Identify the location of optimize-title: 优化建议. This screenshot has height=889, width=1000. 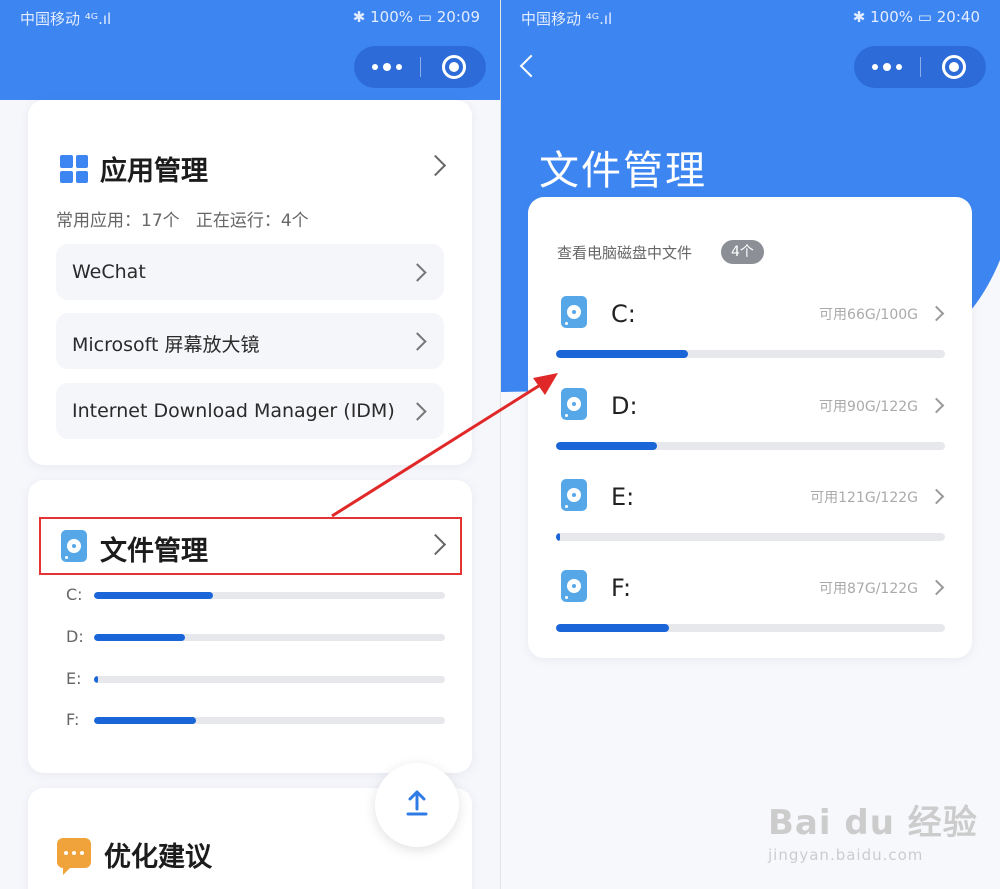
(158, 857).